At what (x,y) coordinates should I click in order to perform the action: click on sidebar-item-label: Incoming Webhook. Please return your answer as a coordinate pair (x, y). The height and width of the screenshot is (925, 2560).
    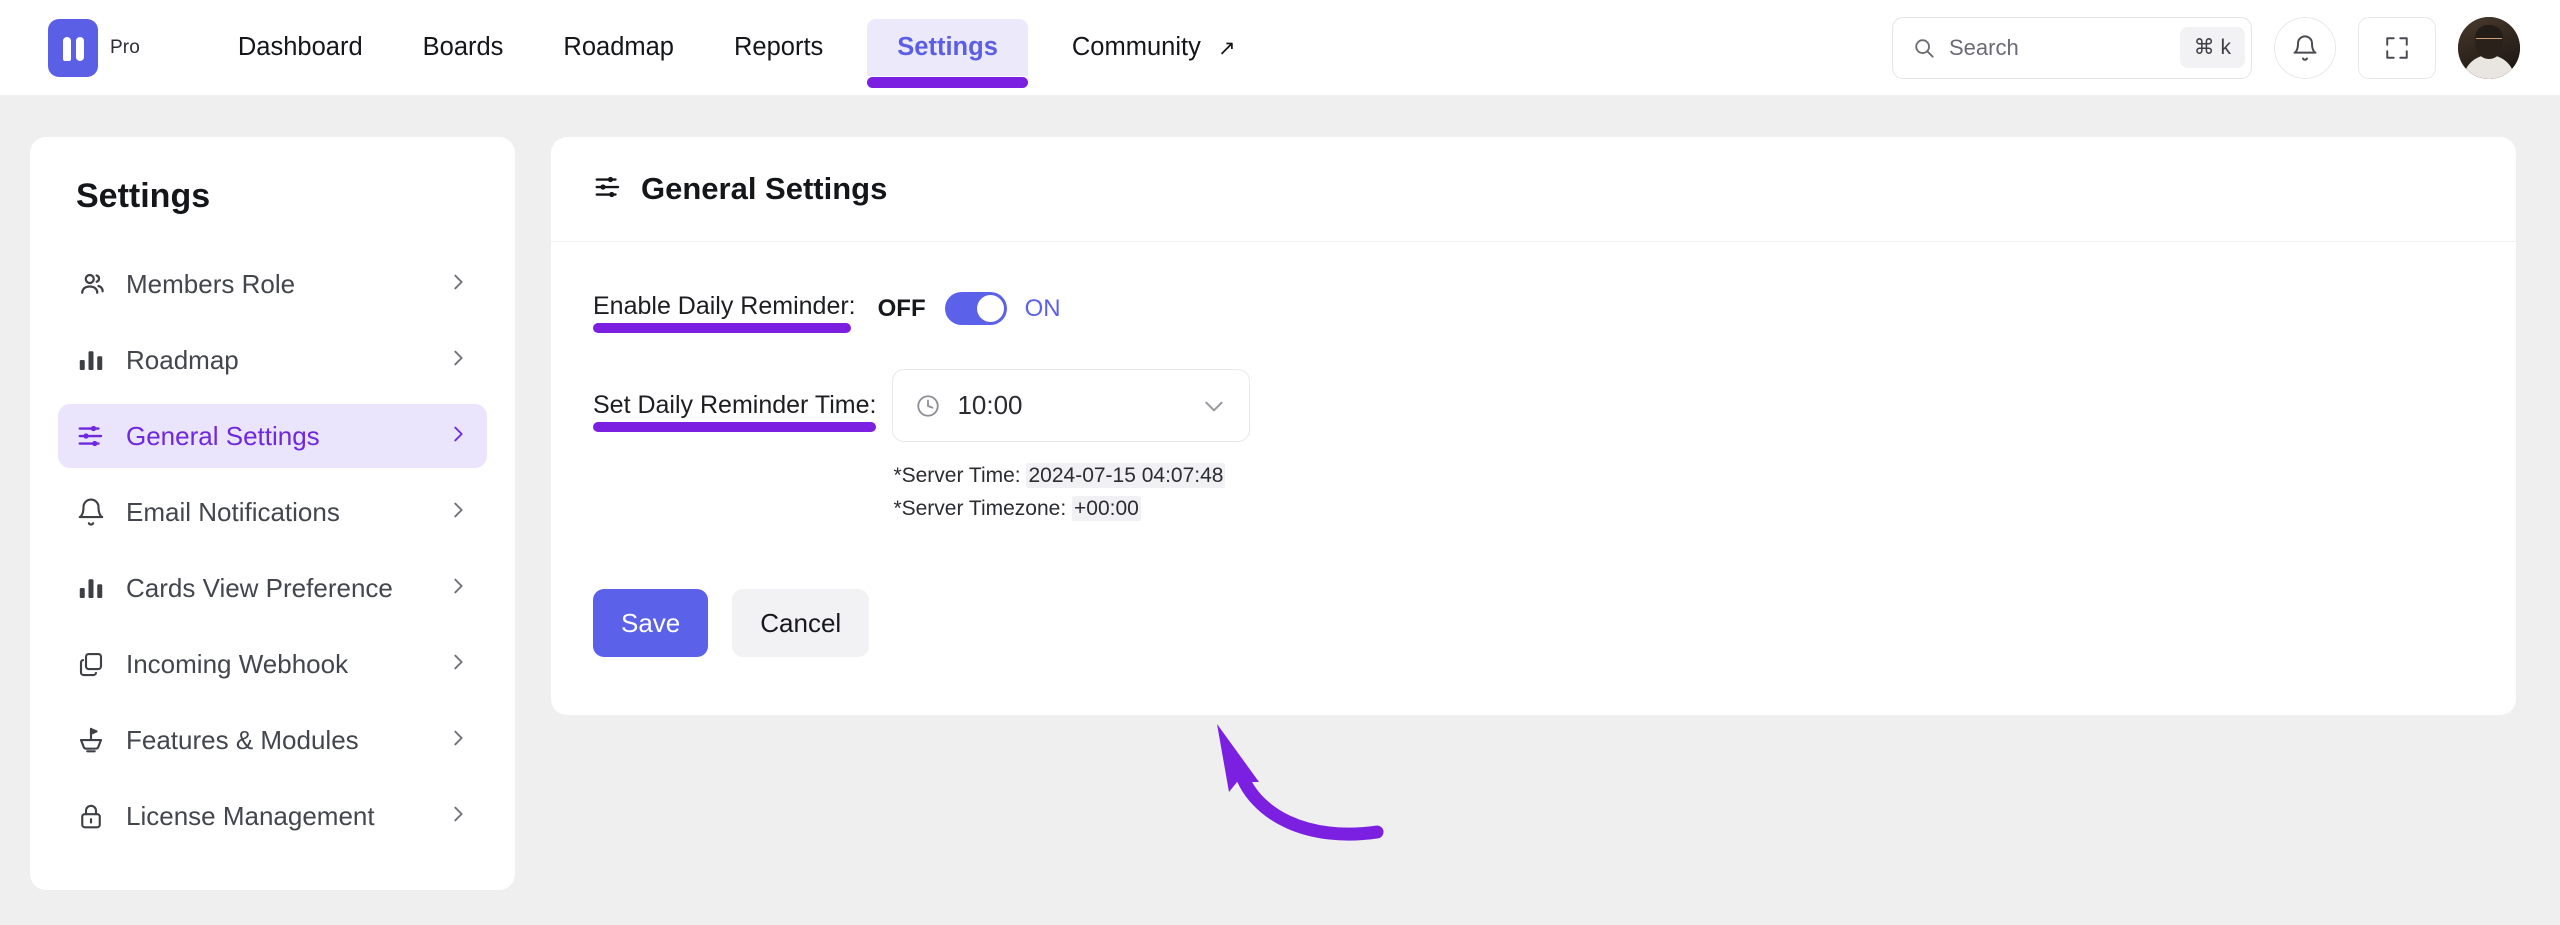
    Looking at the image, I should click on (237, 663).